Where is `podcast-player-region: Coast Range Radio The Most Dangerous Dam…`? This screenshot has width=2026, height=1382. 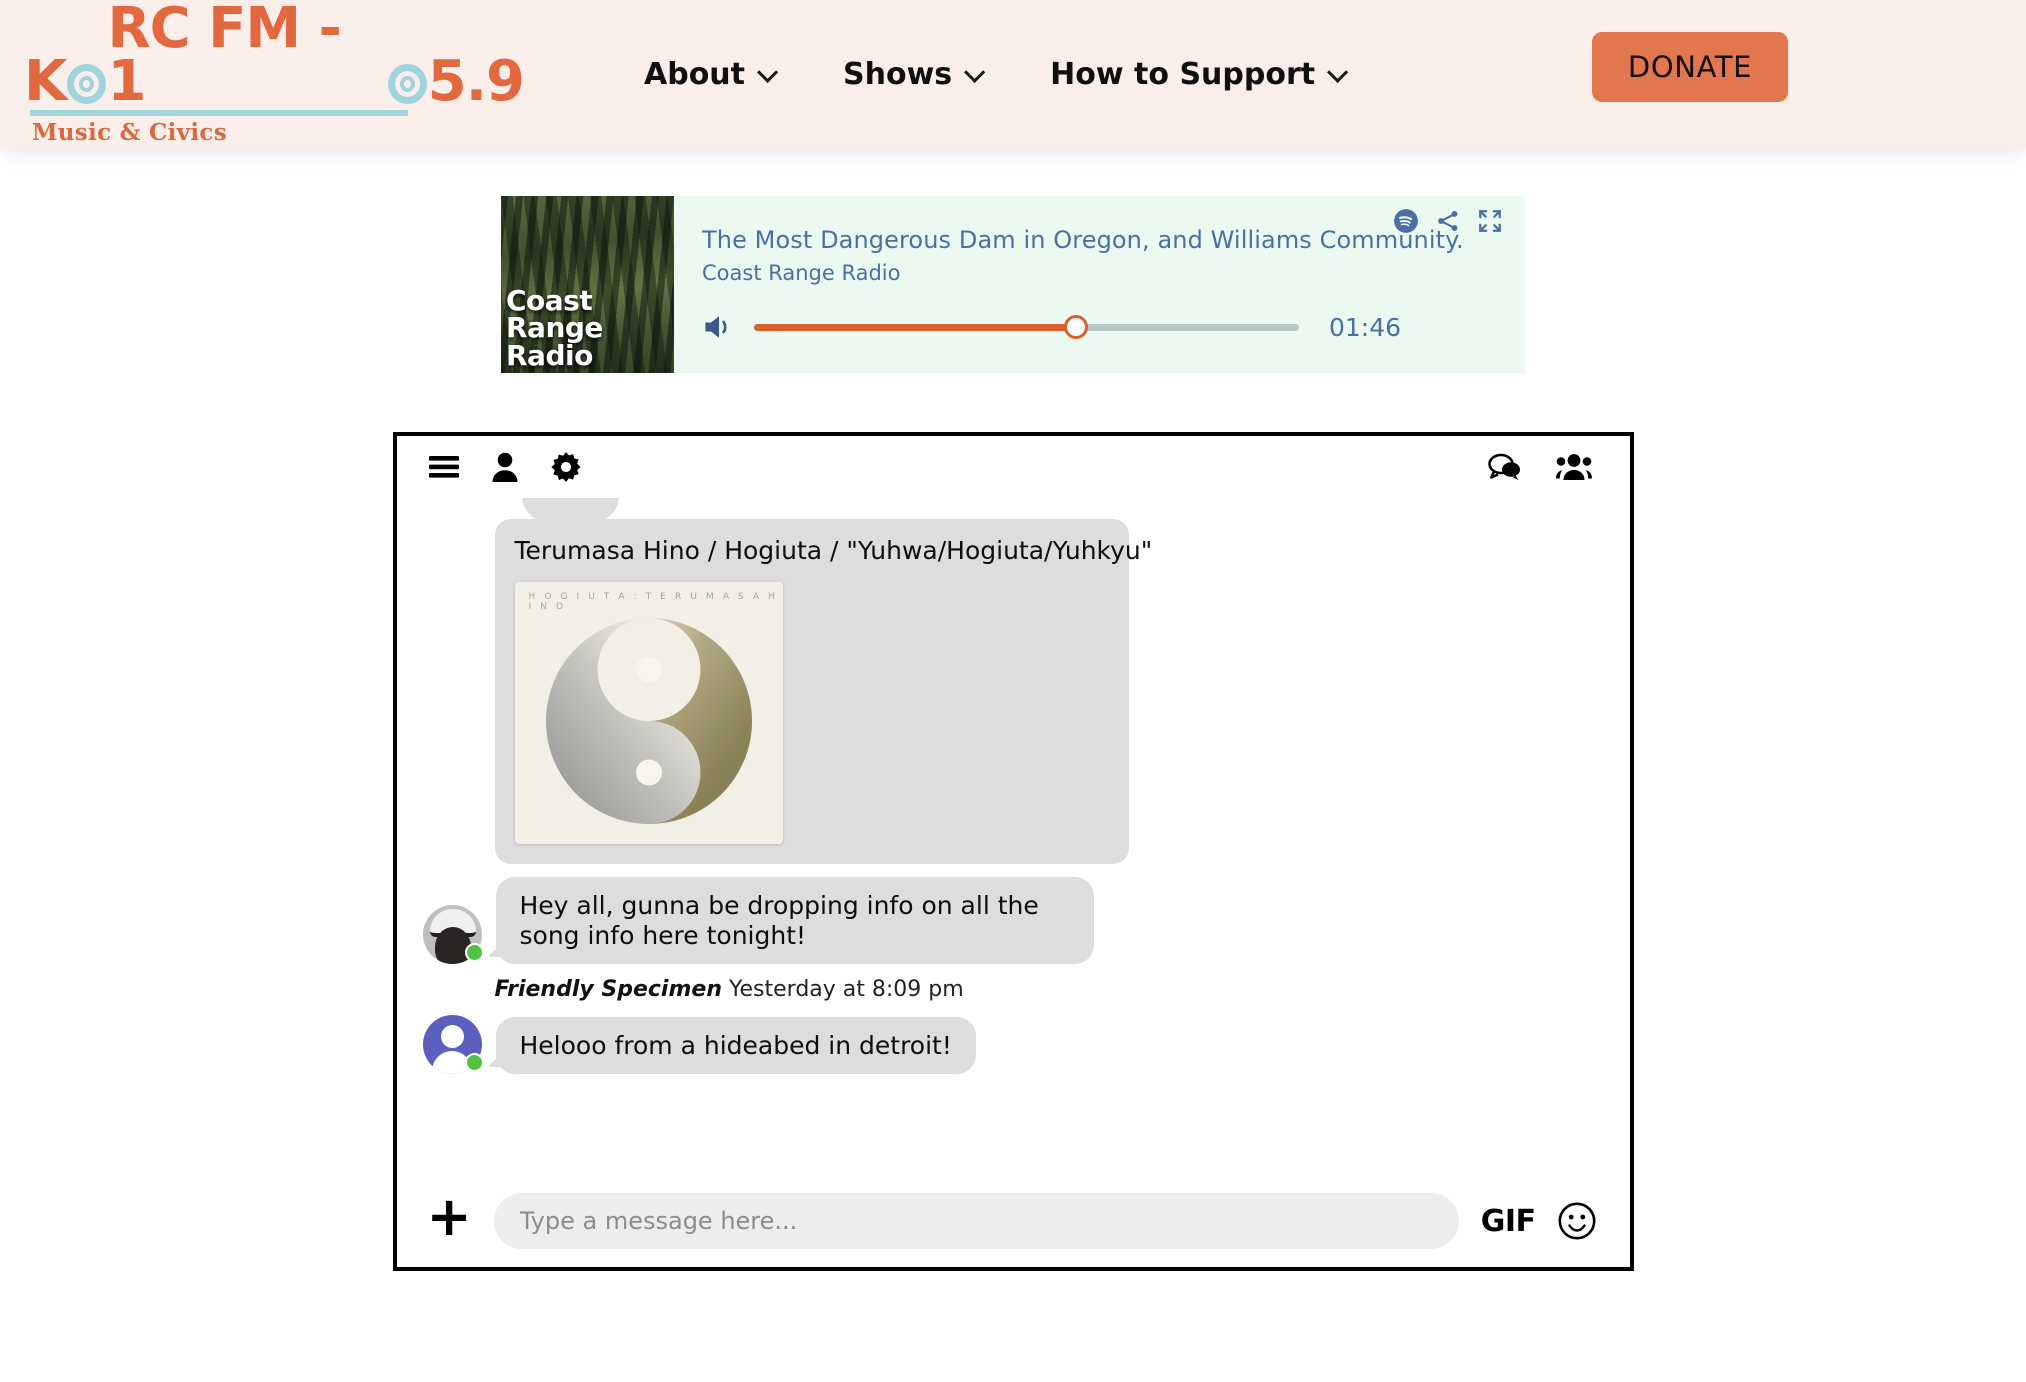
podcast-player-region: Coast Range Radio The Most Dangerous Dam… is located at coordinates (1013, 284).